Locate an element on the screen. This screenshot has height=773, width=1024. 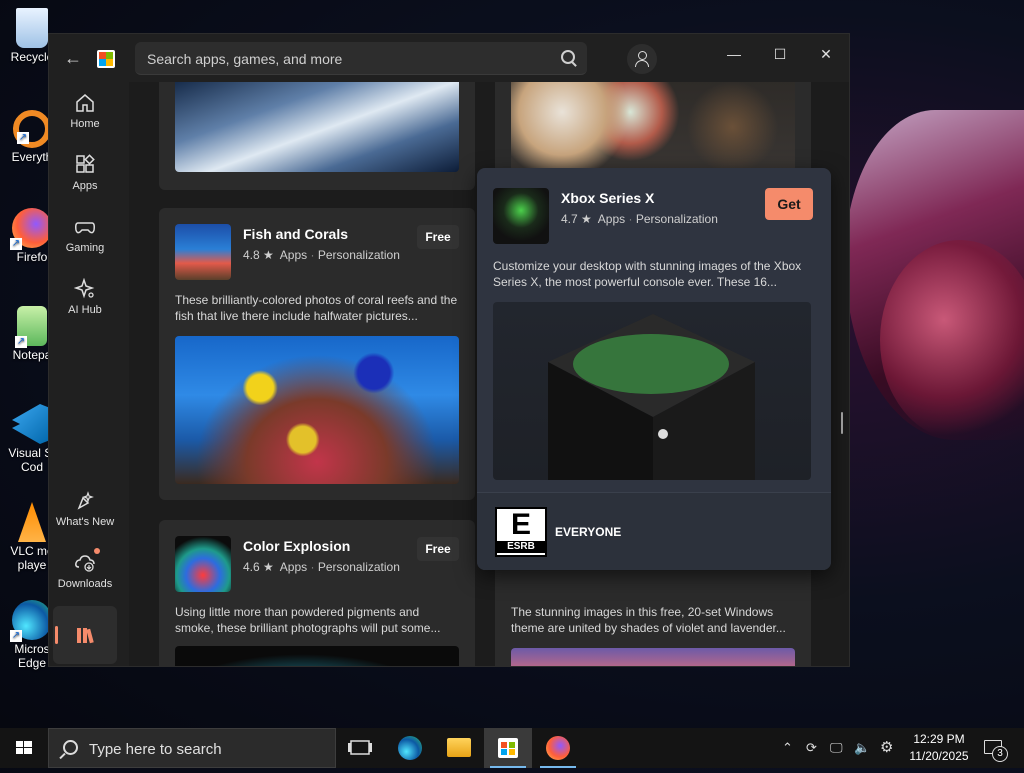
nav-ai-hub: AI Hub is located at coordinates (85, 299).